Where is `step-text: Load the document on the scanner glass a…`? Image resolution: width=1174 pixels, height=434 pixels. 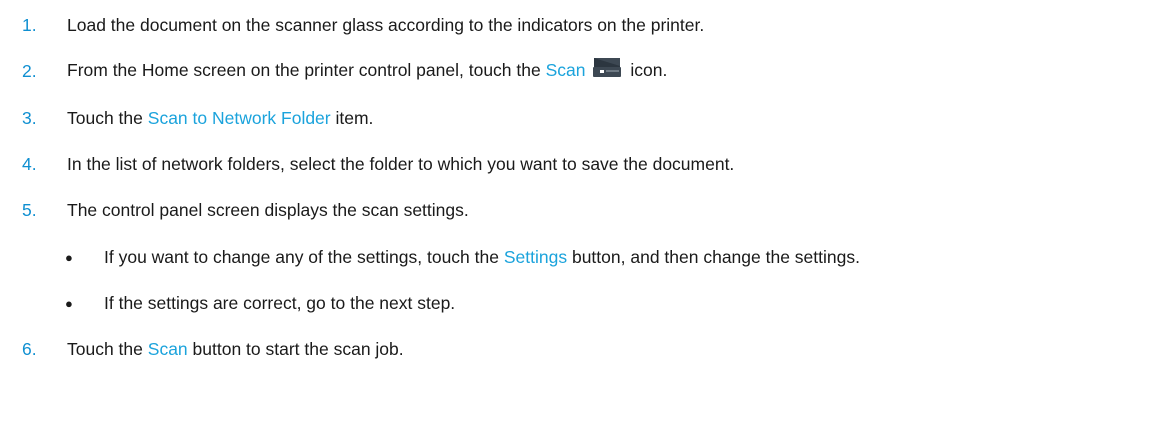
step-text: Load the document on the scanner glass a… is located at coordinates (386, 24).